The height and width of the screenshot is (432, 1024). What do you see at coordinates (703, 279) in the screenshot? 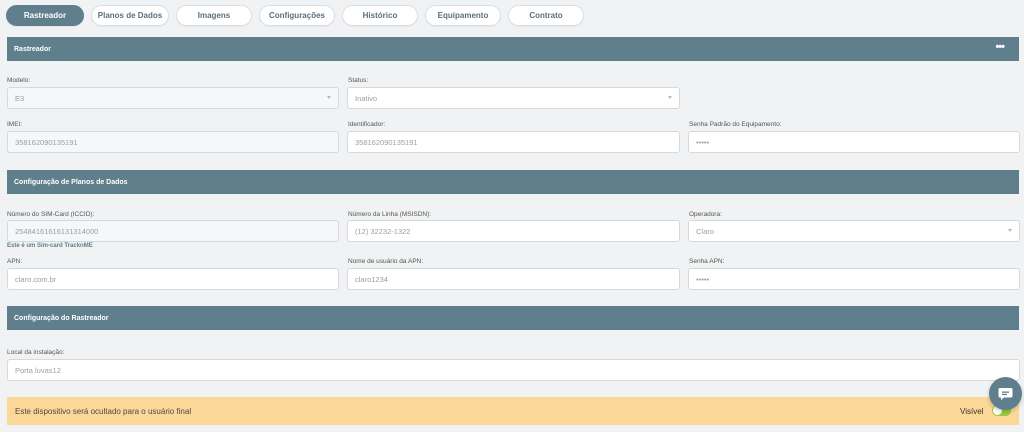
I see `apn-password-value: •••••` at bounding box center [703, 279].